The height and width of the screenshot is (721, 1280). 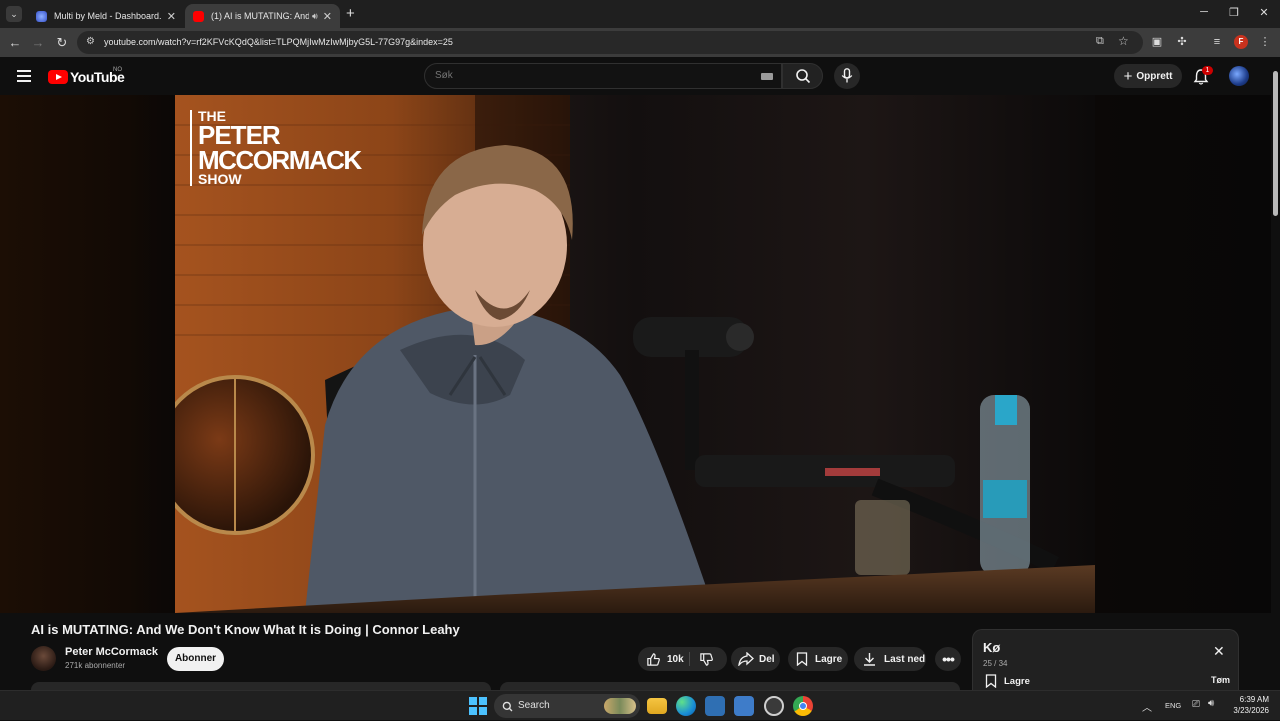 What do you see at coordinates (767, 76) in the screenshot?
I see `keyboard-icon` at bounding box center [767, 76].